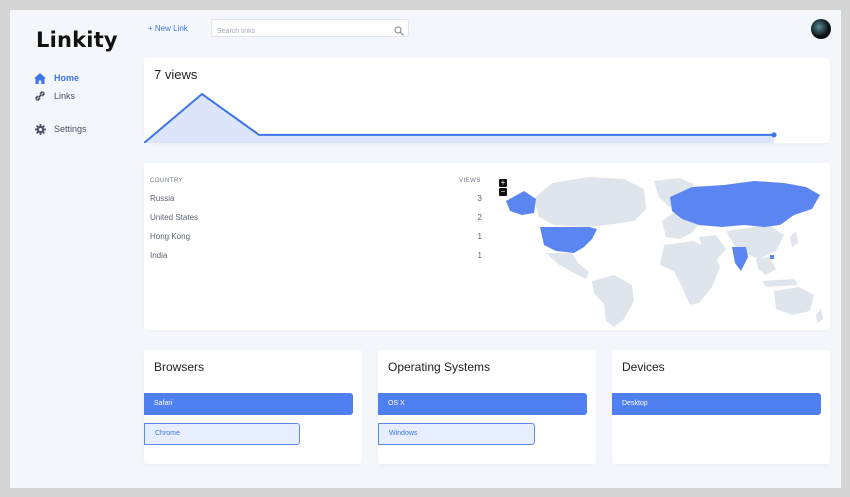 The height and width of the screenshot is (497, 850). Describe the element at coordinates (456, 434) in the screenshot. I see `os-bar-windows: Windows` at that location.